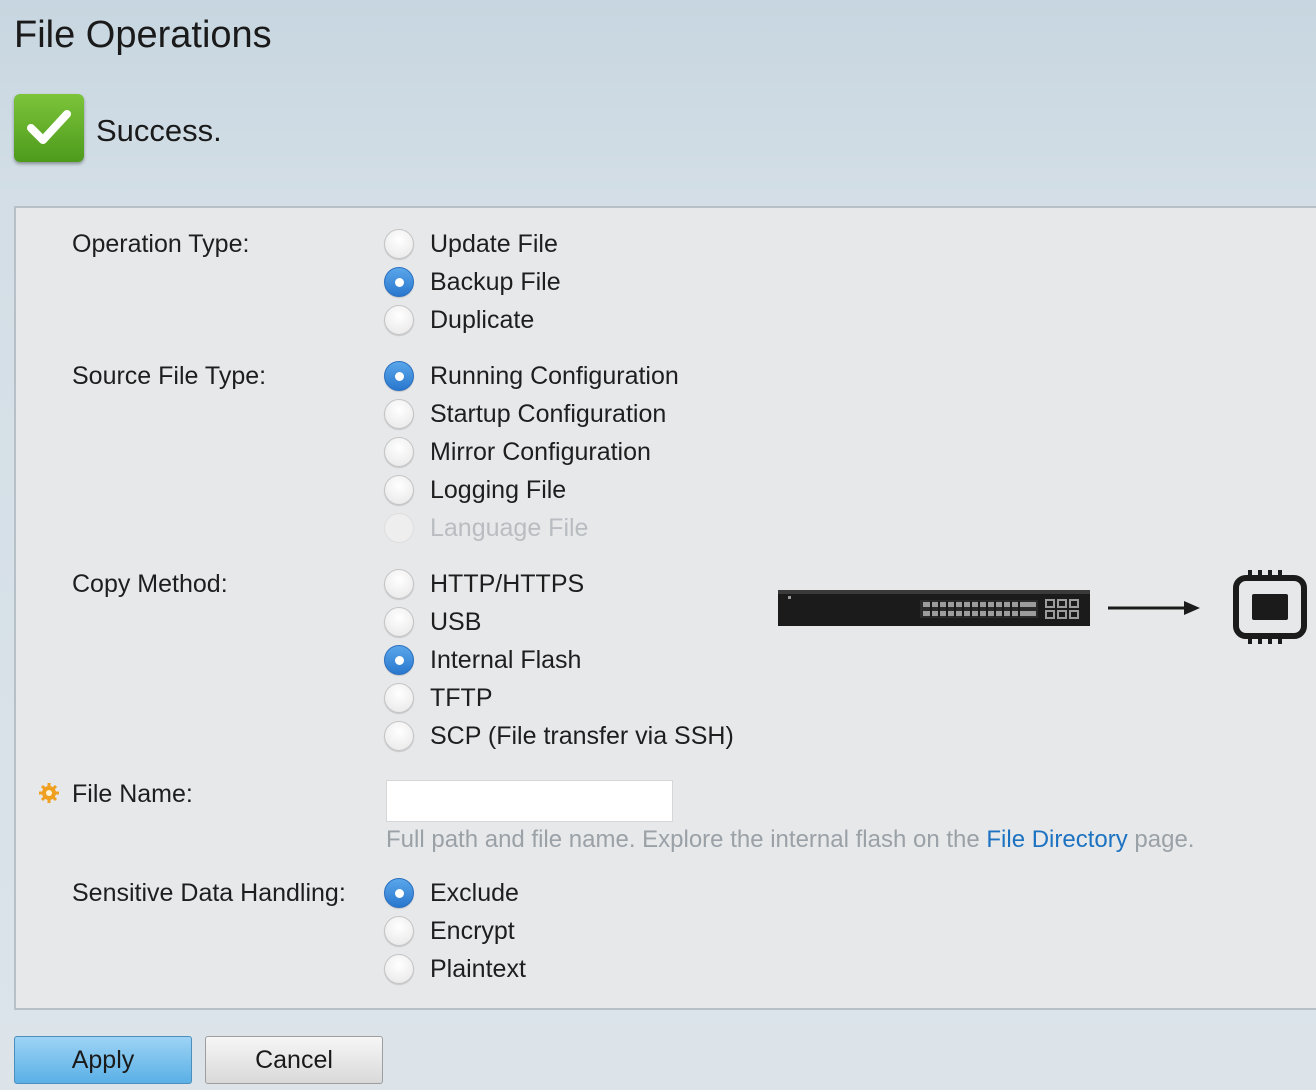  What do you see at coordinates (456, 621) in the screenshot?
I see `radio-label: USB` at bounding box center [456, 621].